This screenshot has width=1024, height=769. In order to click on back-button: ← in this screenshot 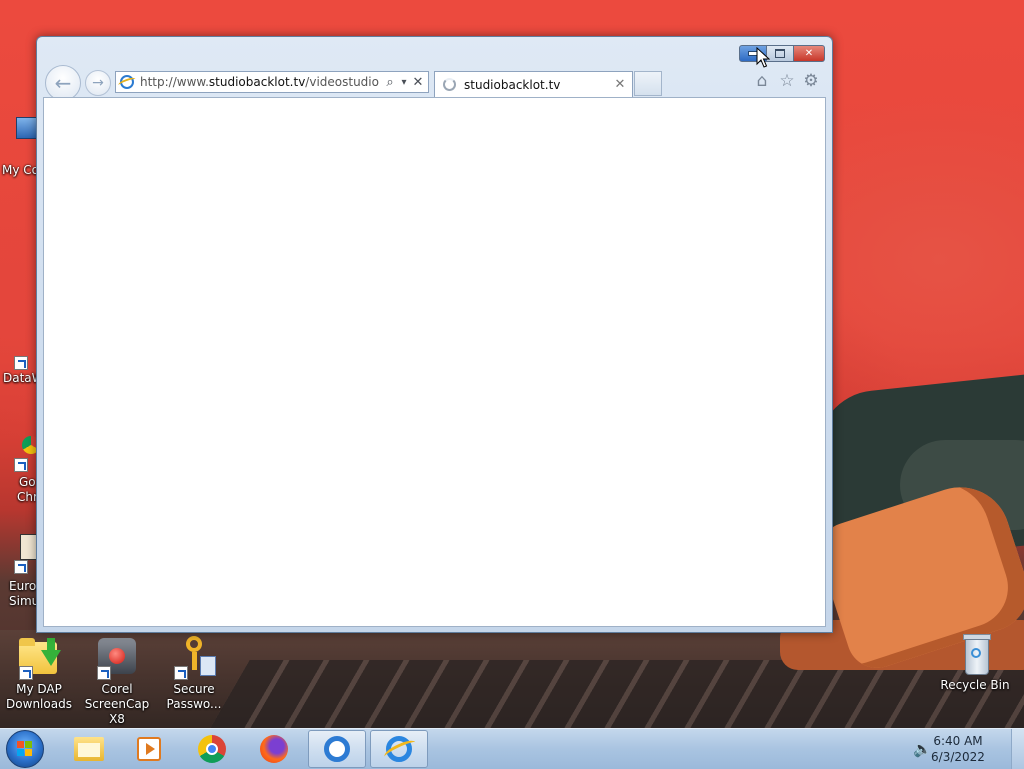, I will do `click(63, 83)`.